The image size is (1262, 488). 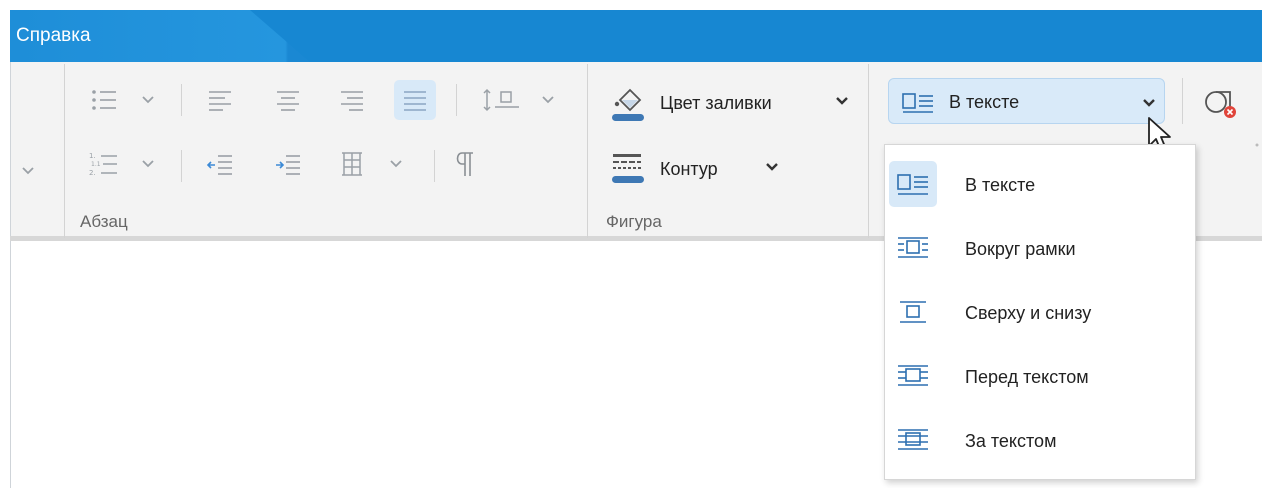 I want to click on tab-bar-shade, so click(x=756, y=36).